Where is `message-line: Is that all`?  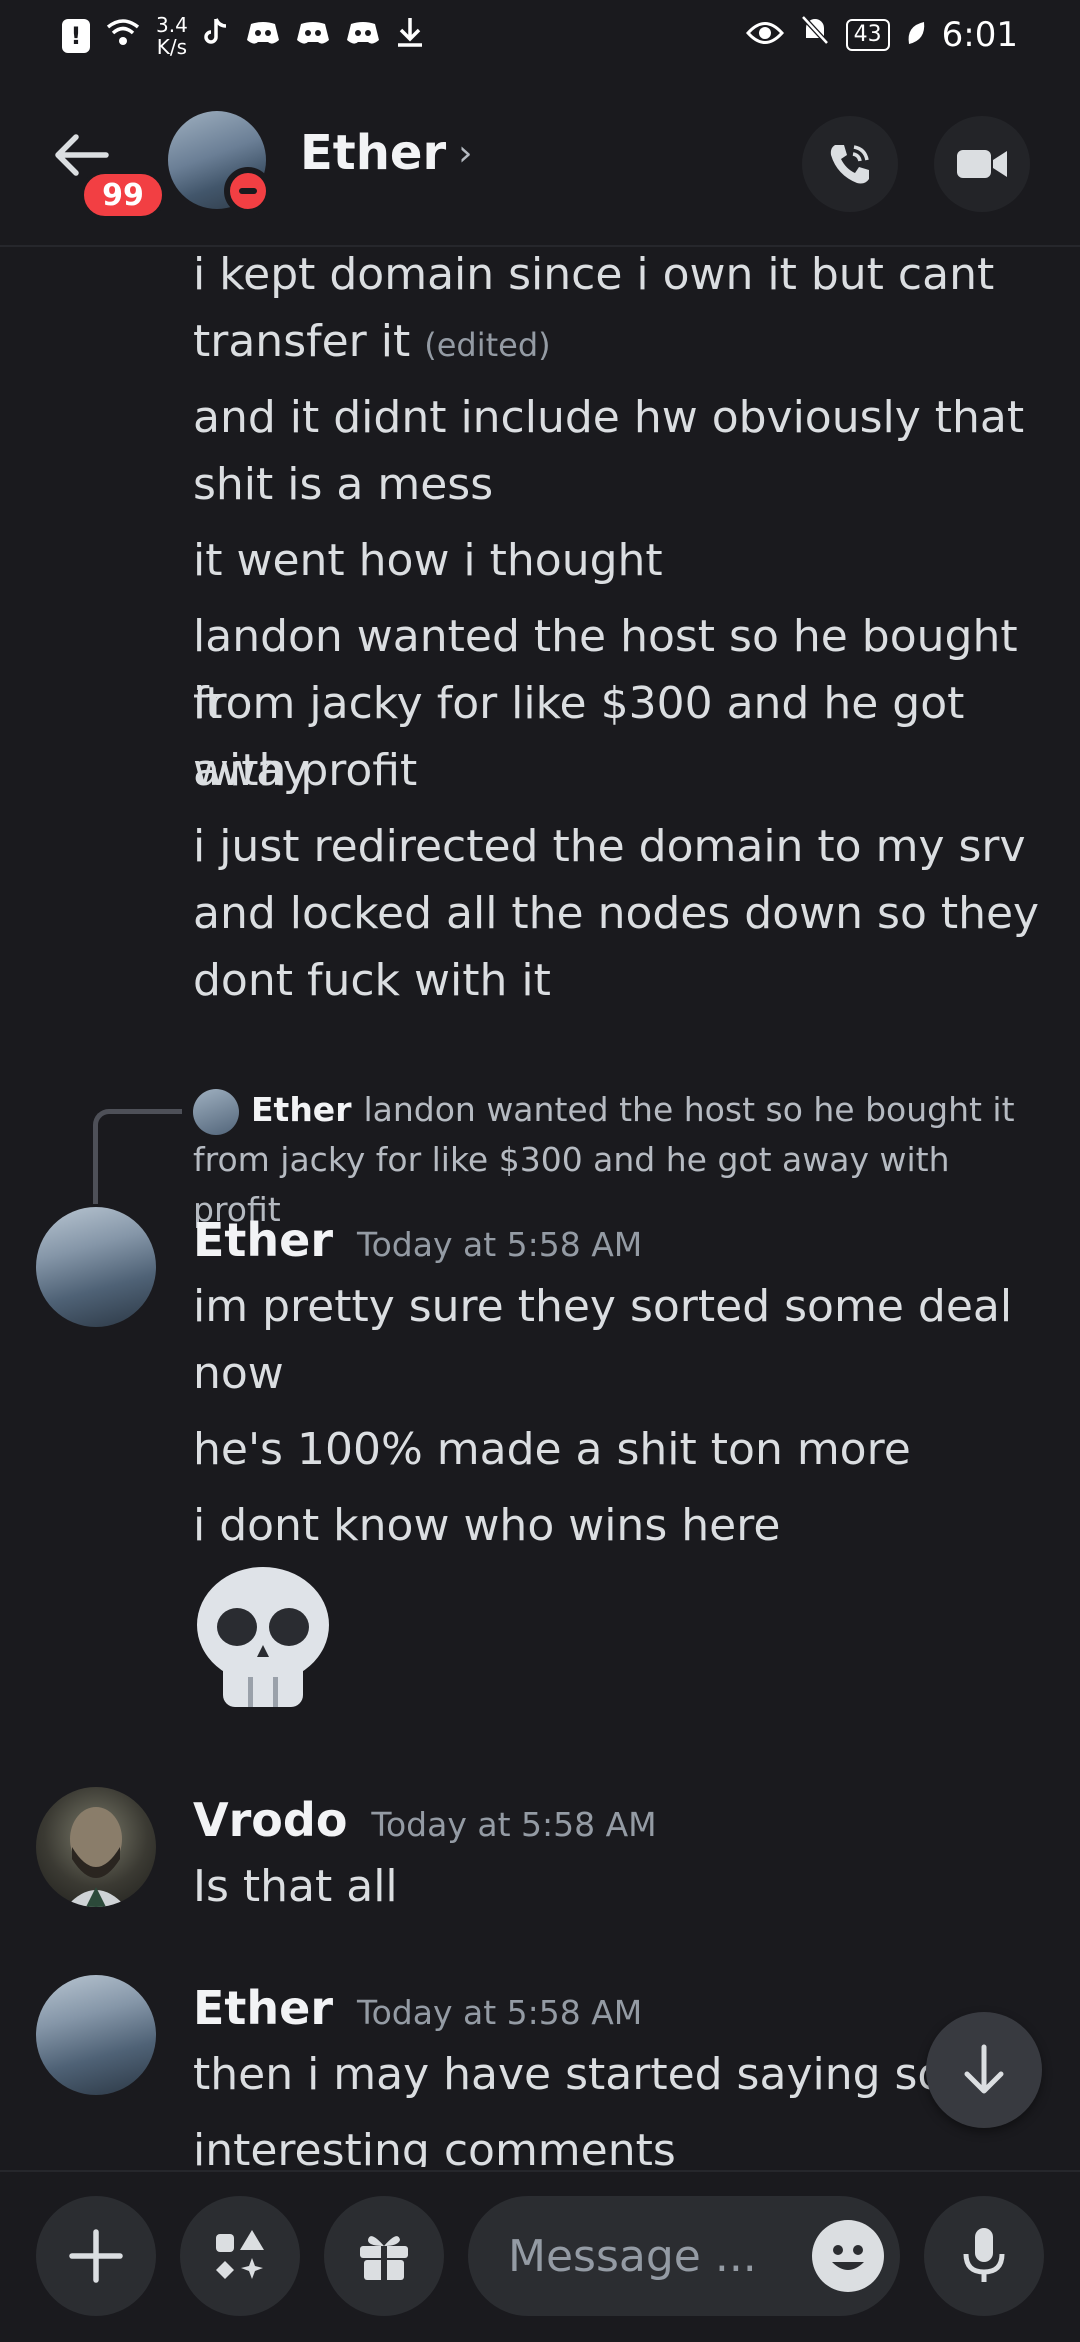
message-line: Is that all is located at coordinates (295, 1886).